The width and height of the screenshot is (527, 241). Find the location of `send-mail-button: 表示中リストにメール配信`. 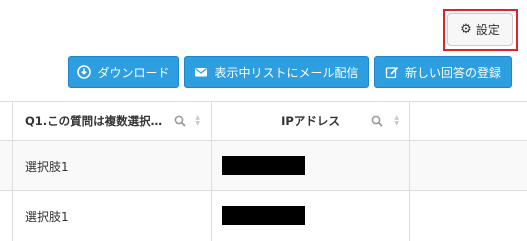

send-mail-button: 表示中リストにメール配信 is located at coordinates (276, 72).